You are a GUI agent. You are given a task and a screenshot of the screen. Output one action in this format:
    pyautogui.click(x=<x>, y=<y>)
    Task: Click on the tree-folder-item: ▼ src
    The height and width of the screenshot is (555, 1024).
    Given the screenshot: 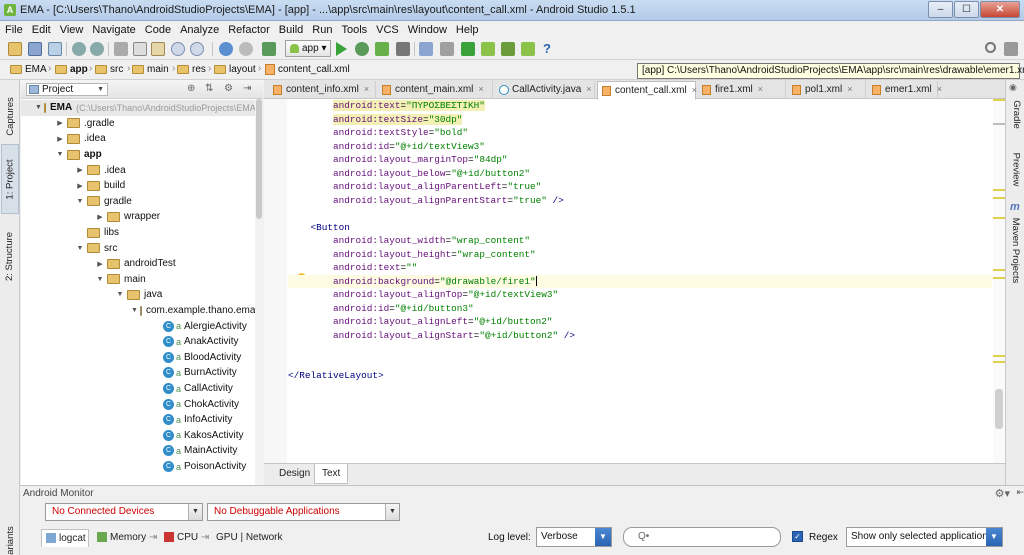 What is the action you would take?
    pyautogui.click(x=138, y=248)
    